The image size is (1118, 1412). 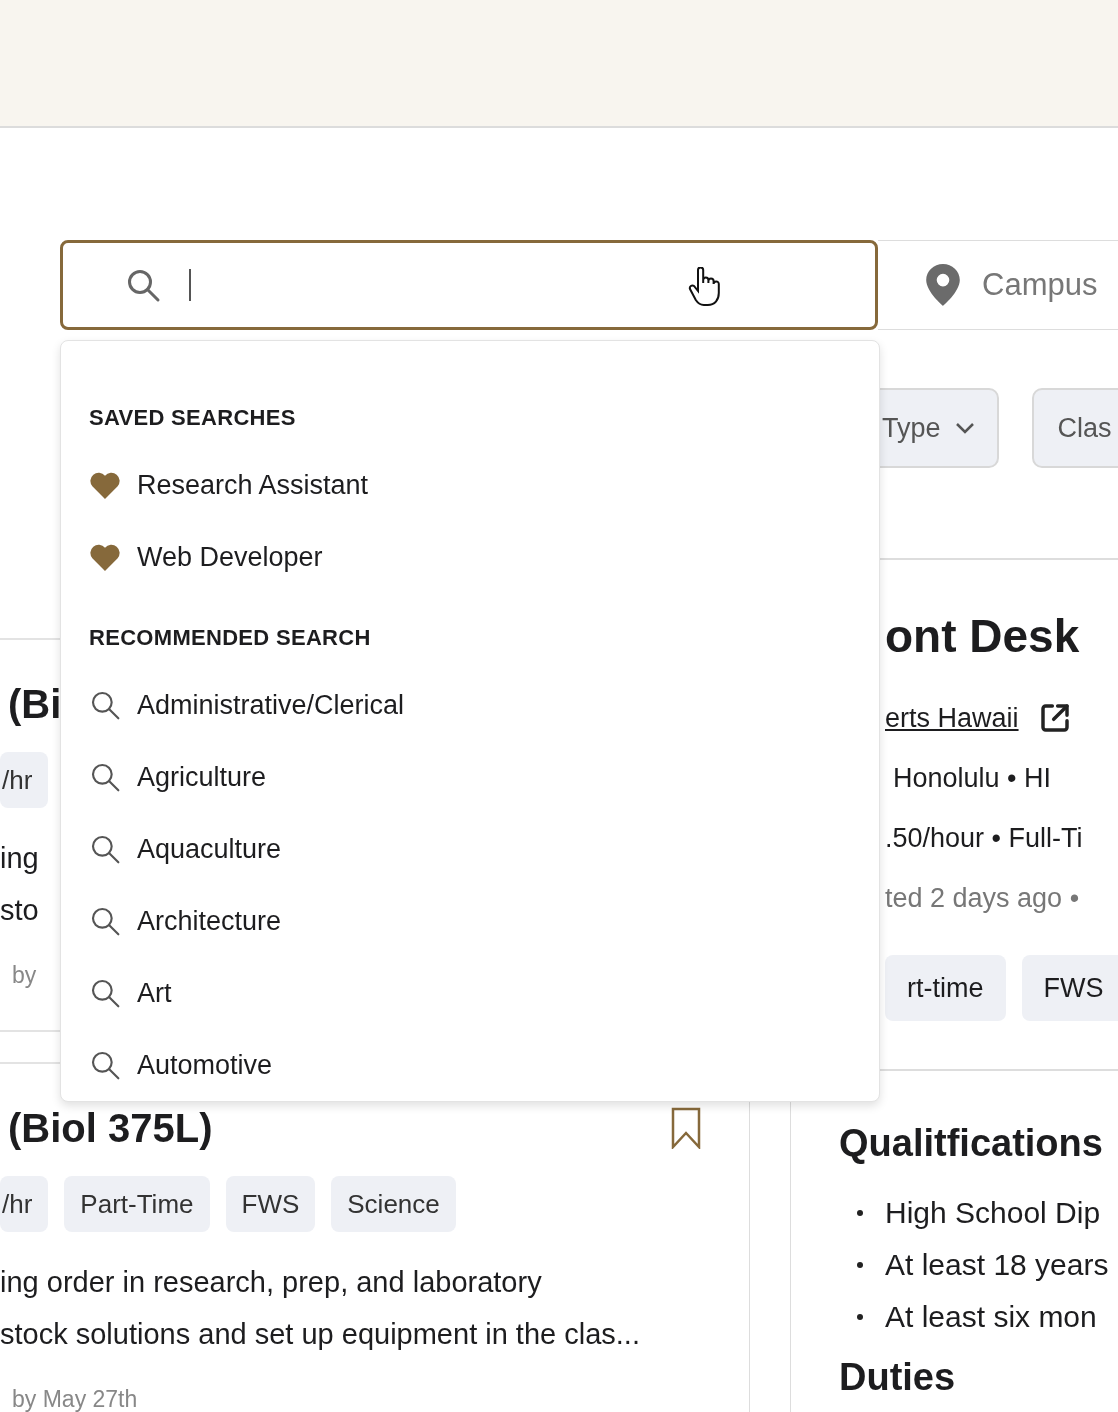 I want to click on dropdown-section-heading: RECOMMENDED SEARCH, so click(x=230, y=638).